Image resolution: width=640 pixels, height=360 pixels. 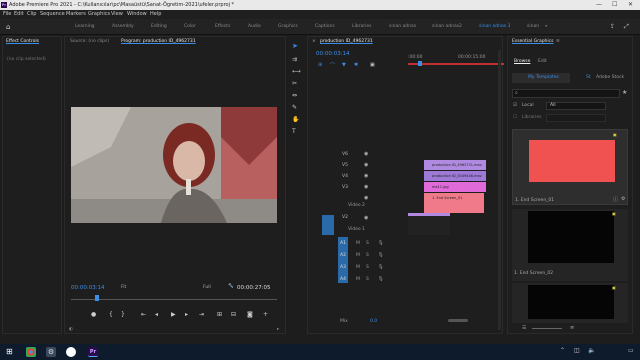 I want to click on close-sequence-icon: ×, so click(x=314, y=42).